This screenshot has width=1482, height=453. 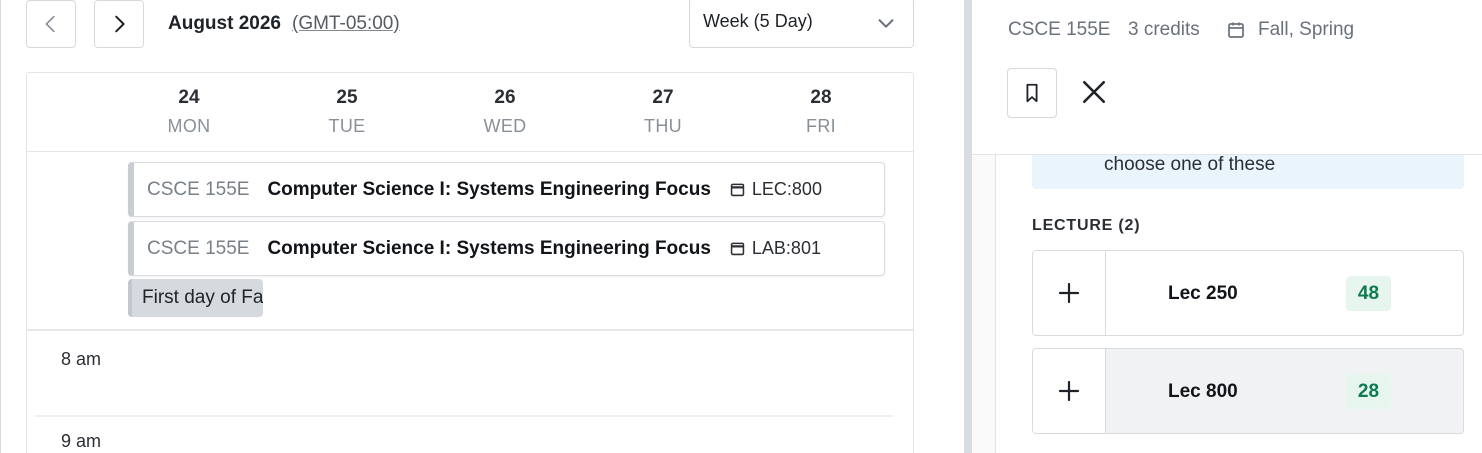 I want to click on view-select-value: Week (5 Day), so click(x=758, y=21).